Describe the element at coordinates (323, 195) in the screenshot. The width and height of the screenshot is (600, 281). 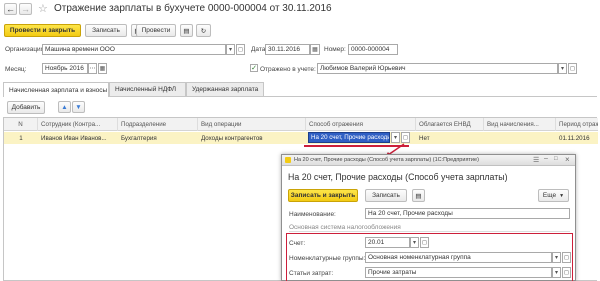
I see `save-and-close-button: Записать и закрыть` at that location.